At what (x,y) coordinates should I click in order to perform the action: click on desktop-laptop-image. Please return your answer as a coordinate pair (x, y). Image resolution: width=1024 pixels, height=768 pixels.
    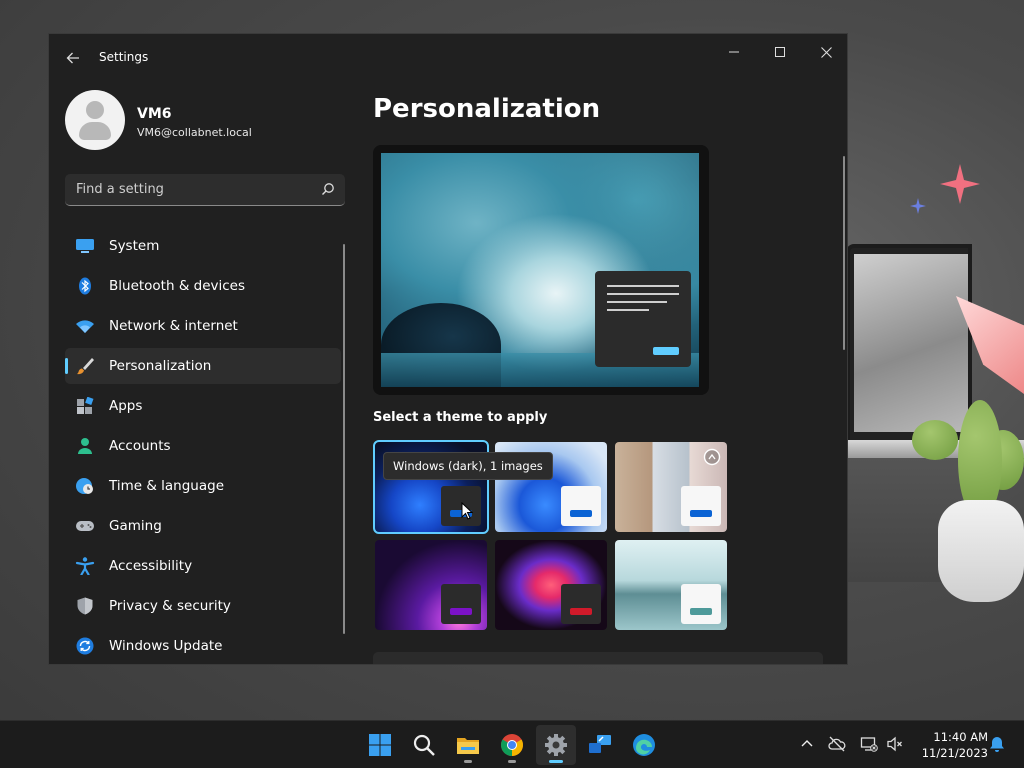
    Looking at the image, I should click on (909, 349).